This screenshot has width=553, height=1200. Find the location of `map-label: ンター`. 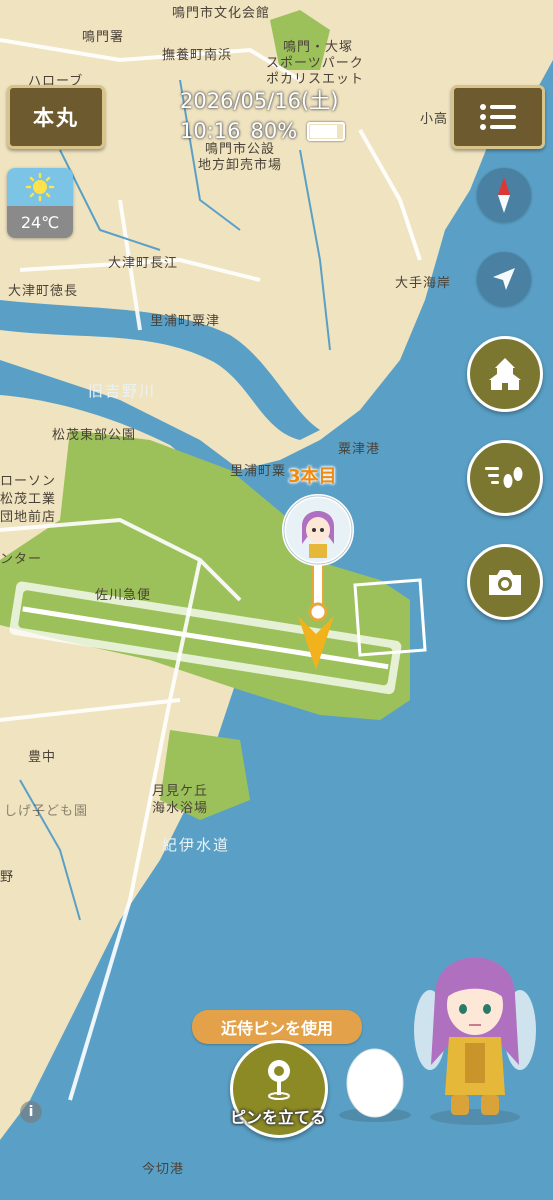

map-label: ンター is located at coordinates (21, 559).